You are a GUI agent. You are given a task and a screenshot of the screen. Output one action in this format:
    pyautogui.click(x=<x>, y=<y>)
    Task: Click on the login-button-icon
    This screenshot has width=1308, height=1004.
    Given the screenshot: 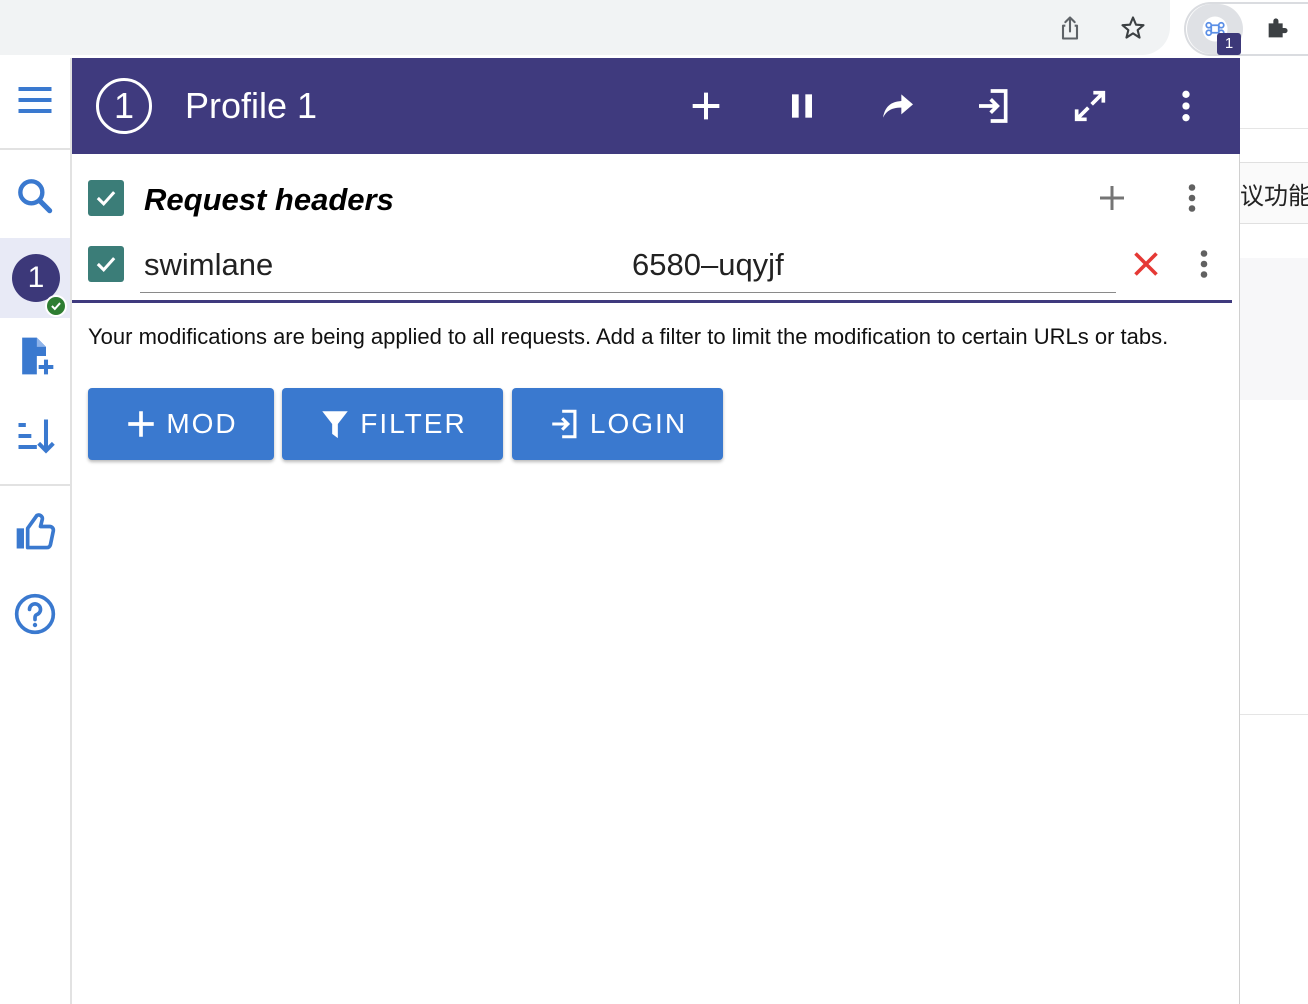 What is the action you would take?
    pyautogui.click(x=564, y=424)
    